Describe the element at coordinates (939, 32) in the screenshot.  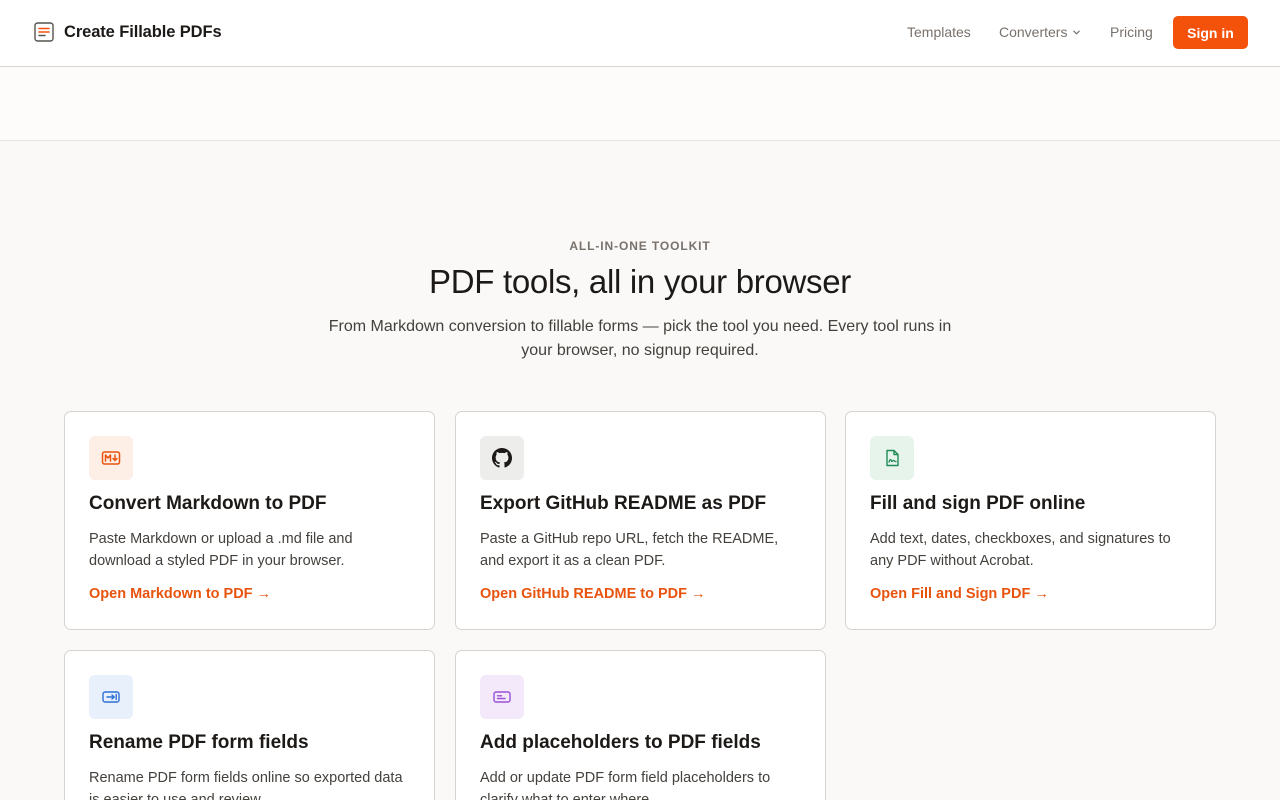
I see `nav-templates-link: Templates` at that location.